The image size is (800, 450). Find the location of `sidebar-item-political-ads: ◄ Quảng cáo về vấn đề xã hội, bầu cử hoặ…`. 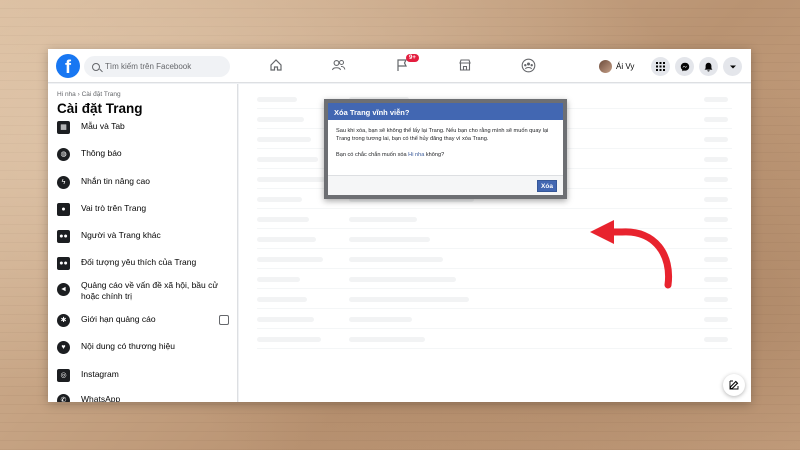

sidebar-item-political-ads: ◄ Quảng cáo về vấn đề xã hội, bầu cử hoặ… is located at coordinates (146, 291).